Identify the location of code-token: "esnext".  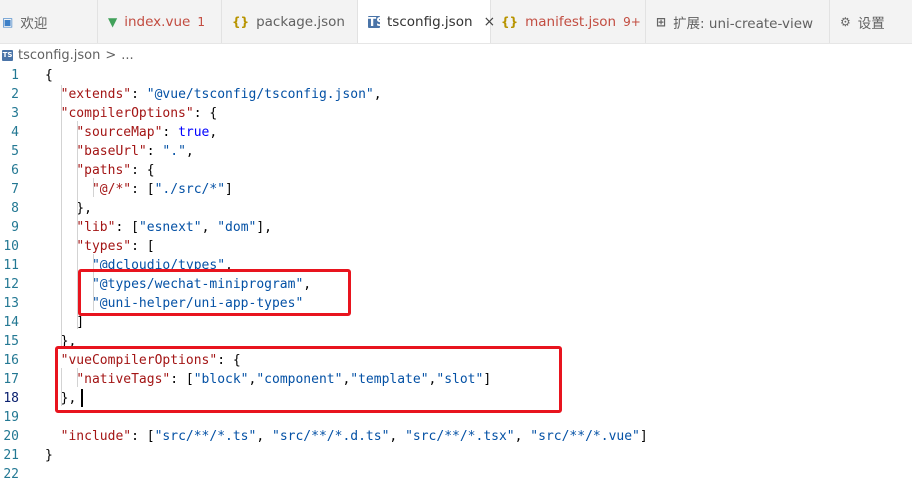
(170, 227).